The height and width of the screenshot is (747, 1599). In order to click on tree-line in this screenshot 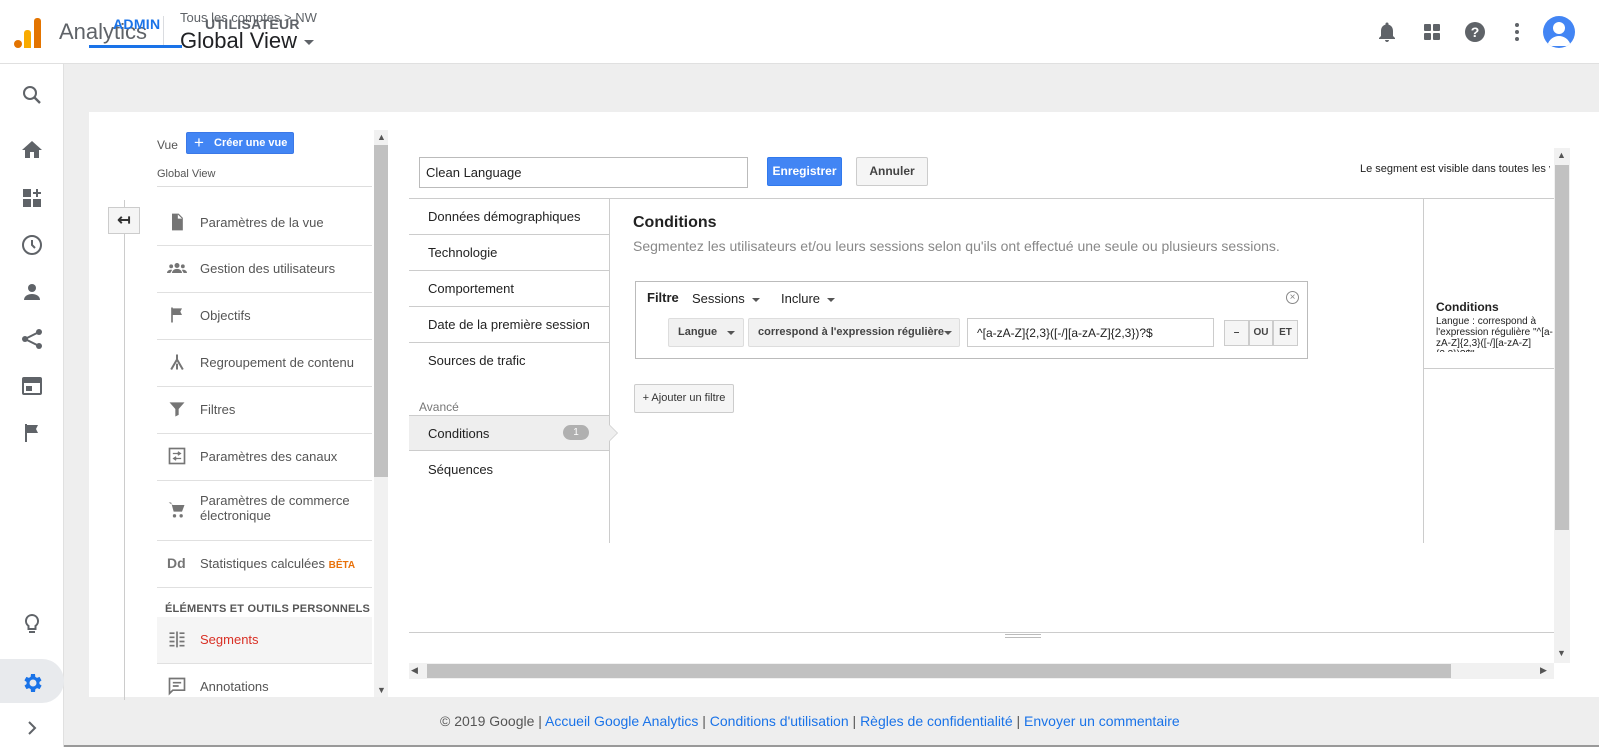, I will do `click(124, 450)`.